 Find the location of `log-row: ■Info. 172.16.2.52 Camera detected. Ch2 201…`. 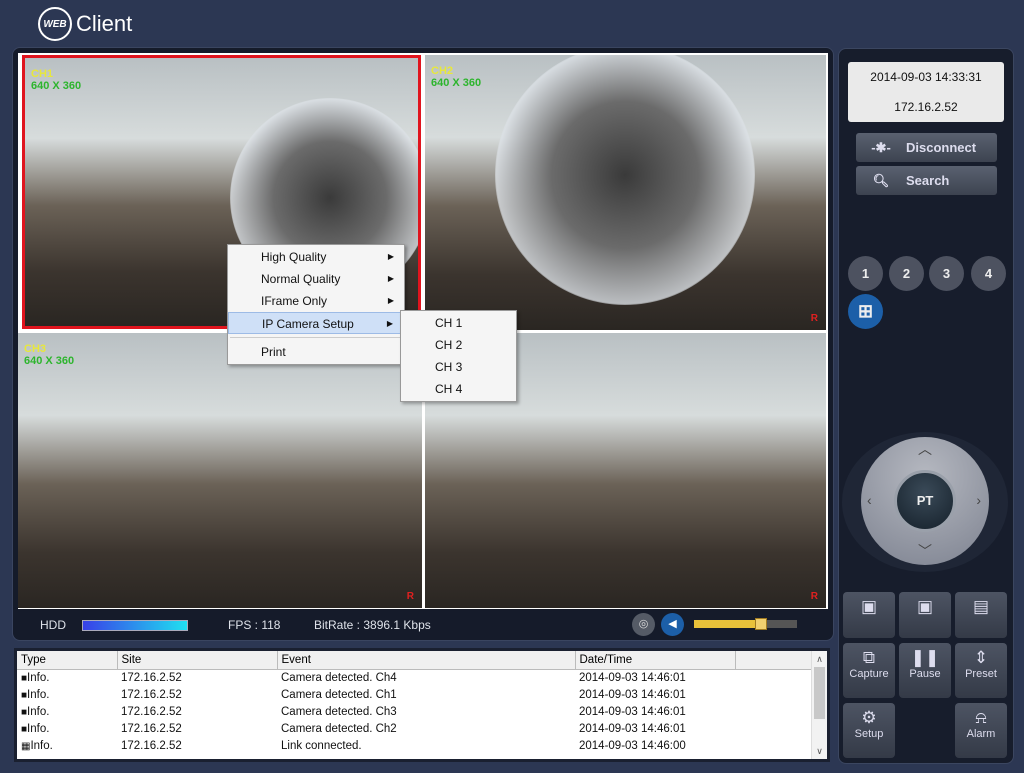

log-row: ■Info. 172.16.2.52 Camera detected. Ch2 201… is located at coordinates (417, 728).